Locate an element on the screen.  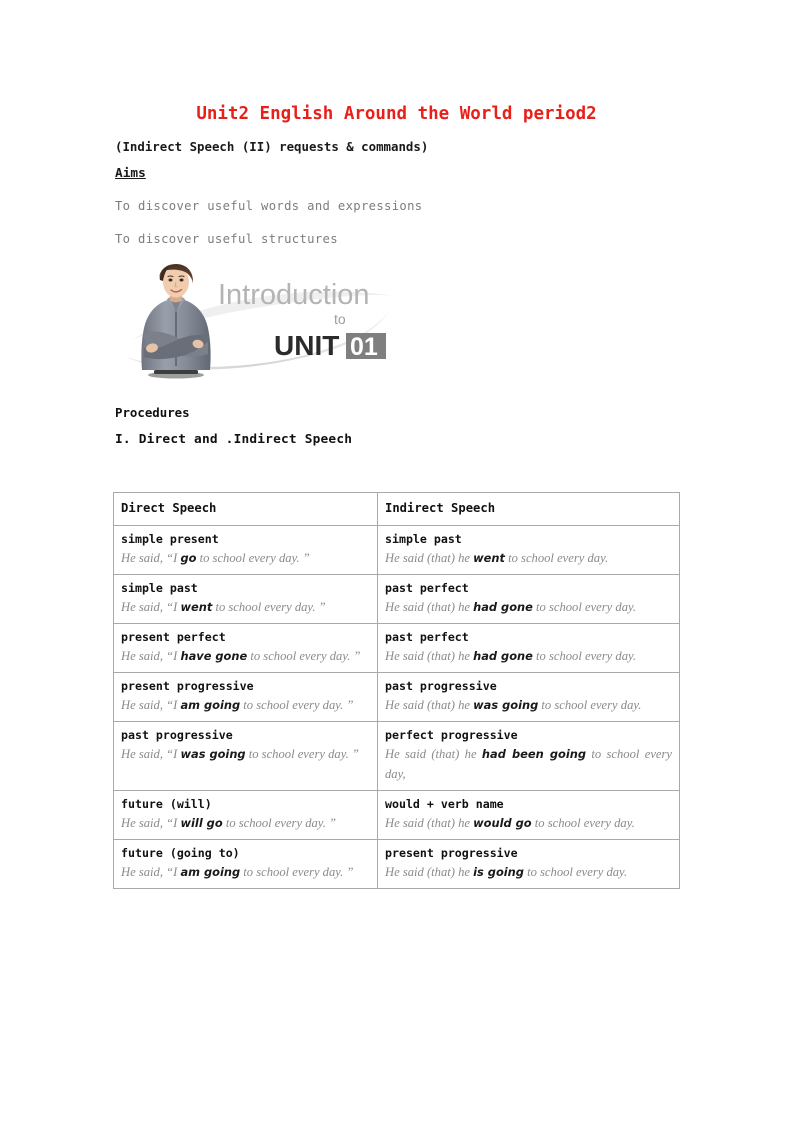
tense-label: simple present is located at coordinates (170, 539).